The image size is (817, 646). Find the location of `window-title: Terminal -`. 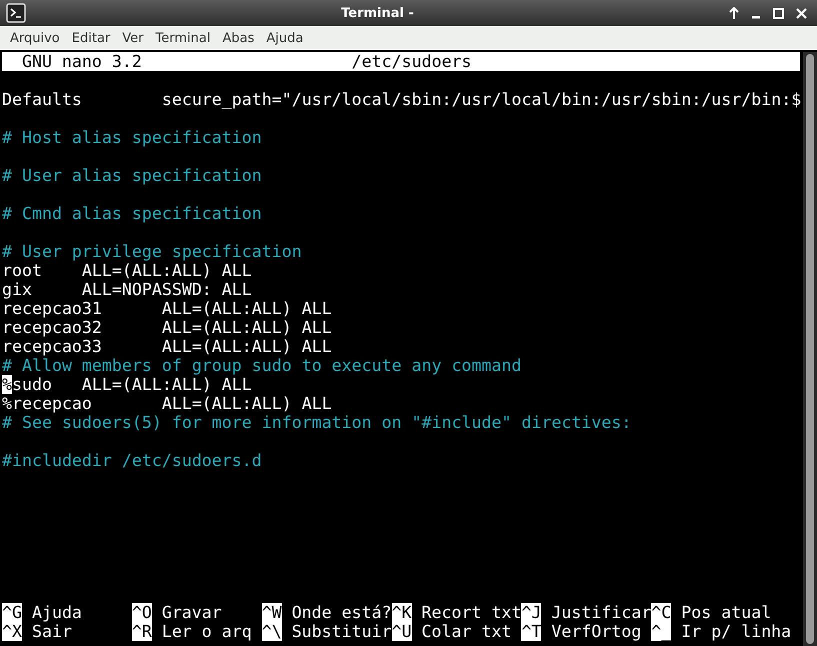

window-title: Terminal - is located at coordinates (377, 13).